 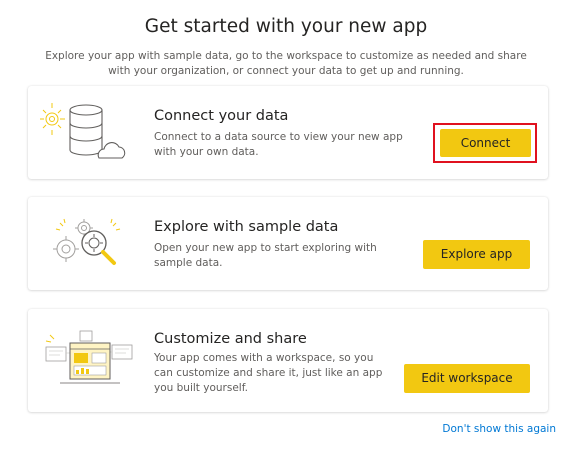 I want to click on dashboard-share-icon, so click(x=89, y=357).